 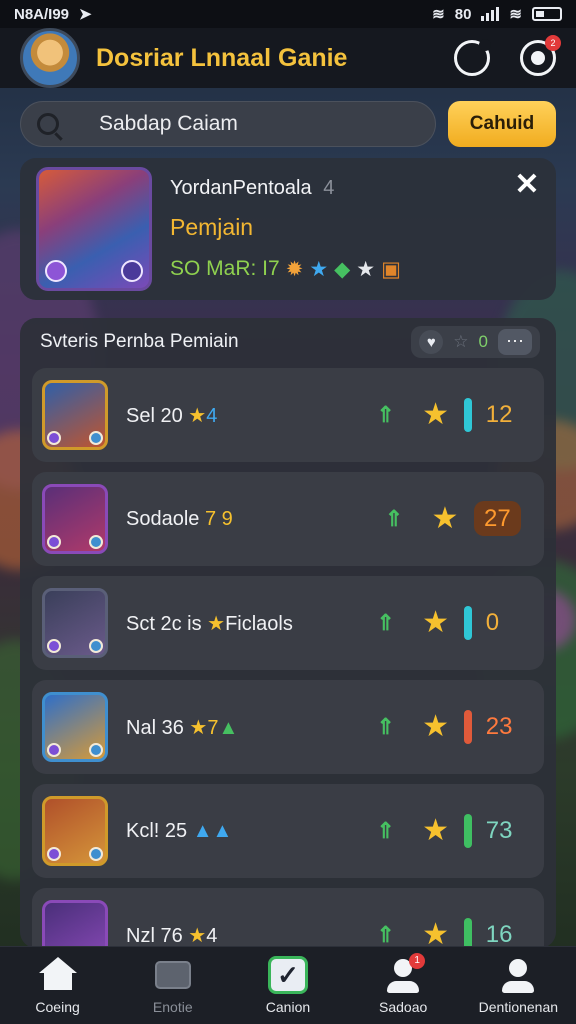 What do you see at coordinates (288, 1006) in the screenshot?
I see `nav-label: Canion` at bounding box center [288, 1006].